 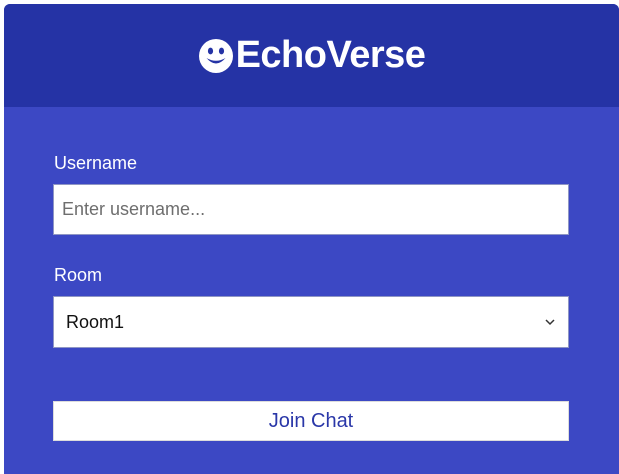 I want to click on brand: EchoVerse, so click(x=312, y=55).